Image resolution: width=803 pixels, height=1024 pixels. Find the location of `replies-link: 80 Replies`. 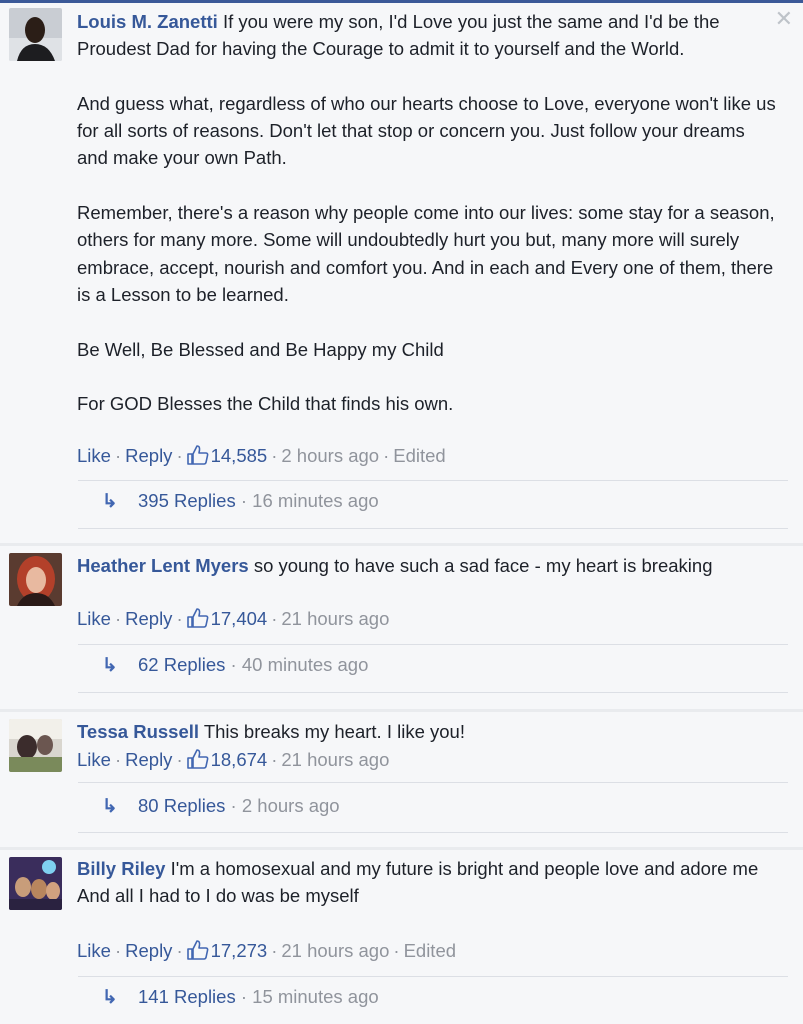

replies-link: 80 Replies is located at coordinates (181, 805).